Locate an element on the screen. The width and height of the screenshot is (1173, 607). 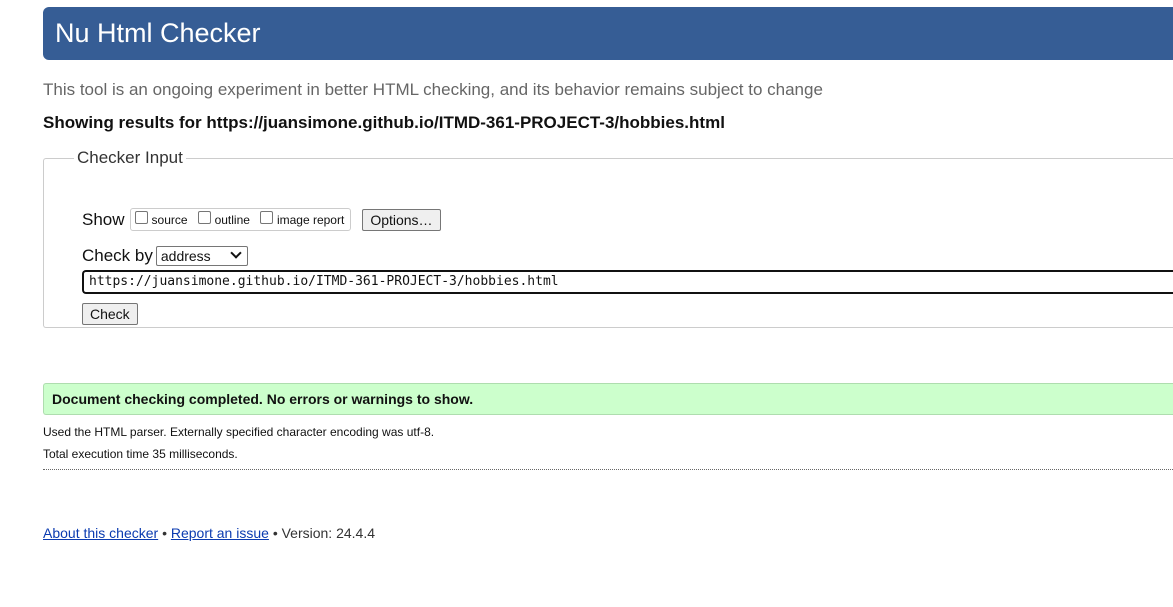
show-outline-option: outline is located at coordinates (223, 219).